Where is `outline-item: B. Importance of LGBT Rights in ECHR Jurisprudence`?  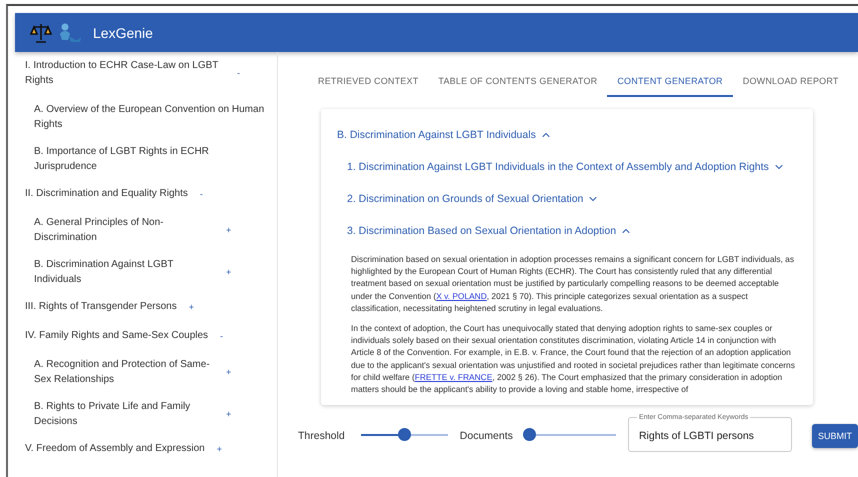
outline-item: B. Importance of LGBT Rights in ECHR Jurisprudence is located at coordinates (151, 159).